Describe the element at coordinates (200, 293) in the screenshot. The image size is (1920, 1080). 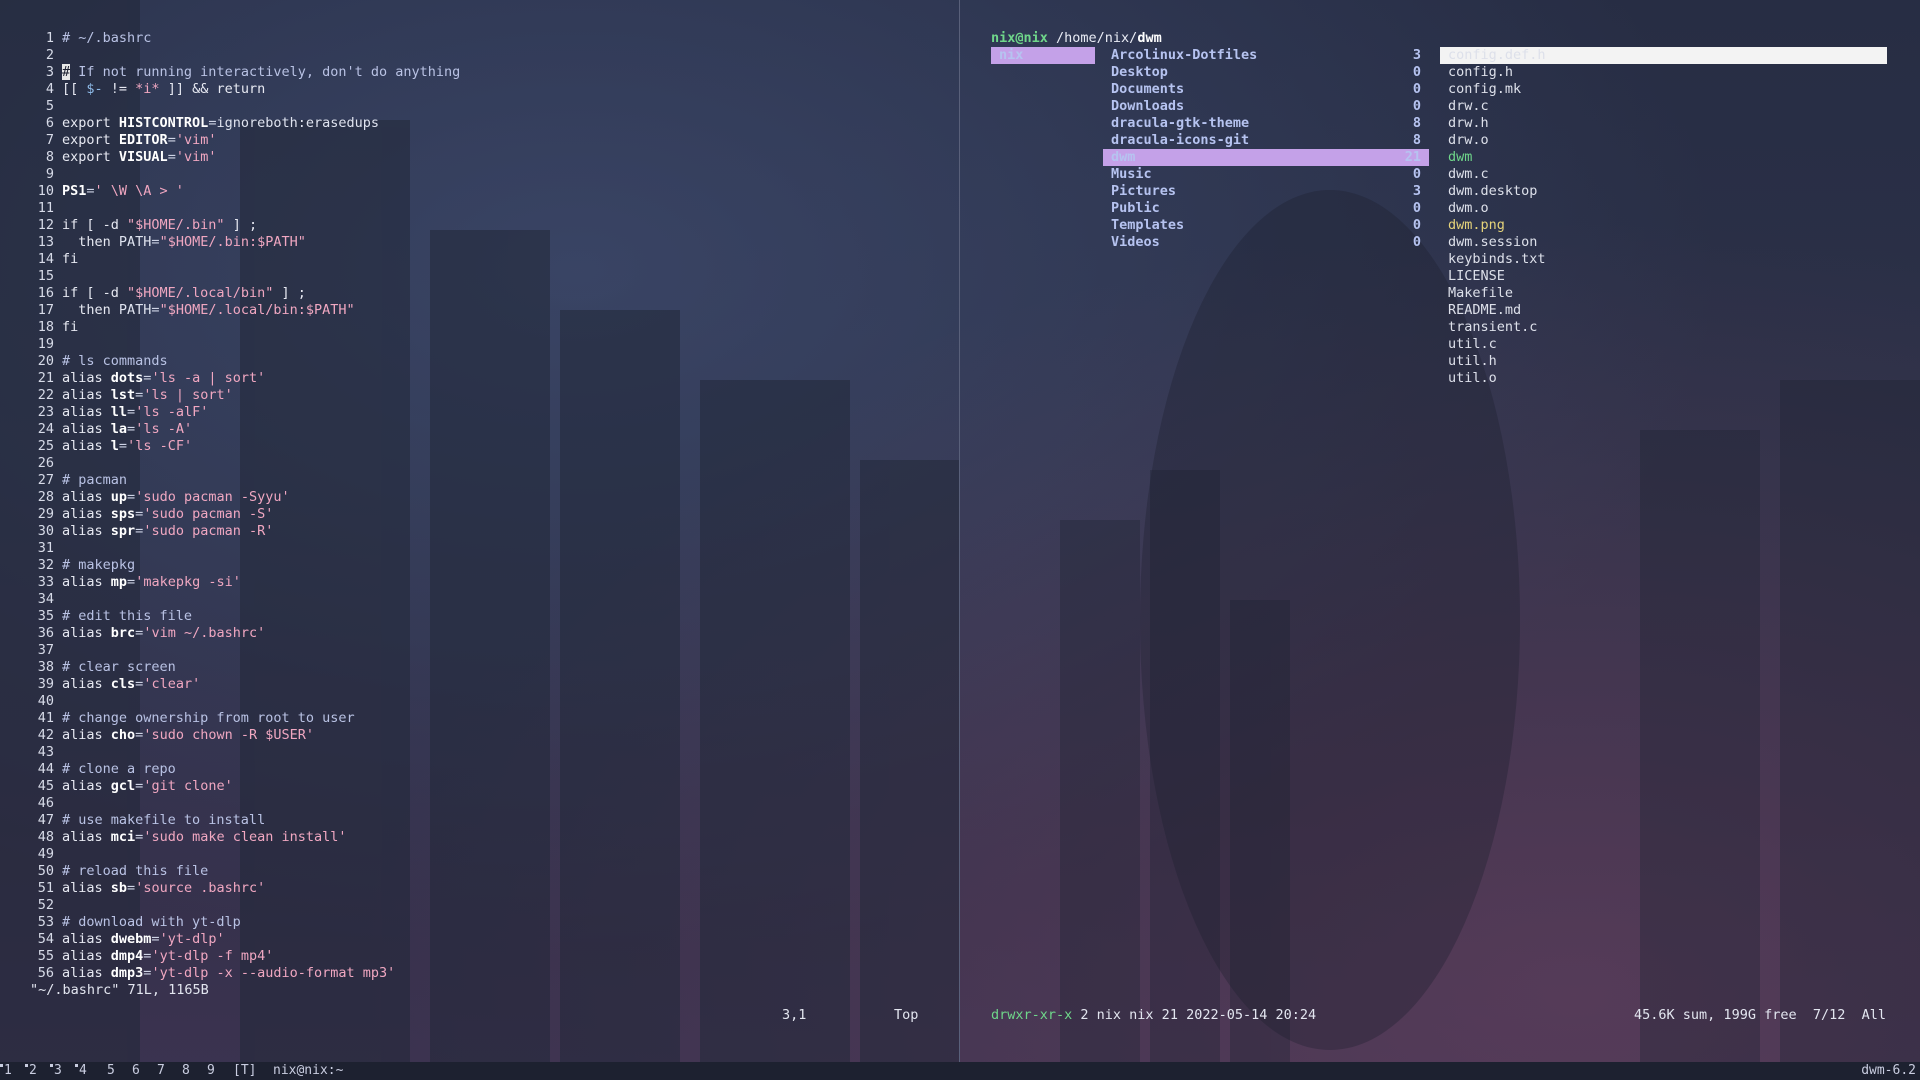
I see `code-token: "$HOME/.local/bin"` at that location.